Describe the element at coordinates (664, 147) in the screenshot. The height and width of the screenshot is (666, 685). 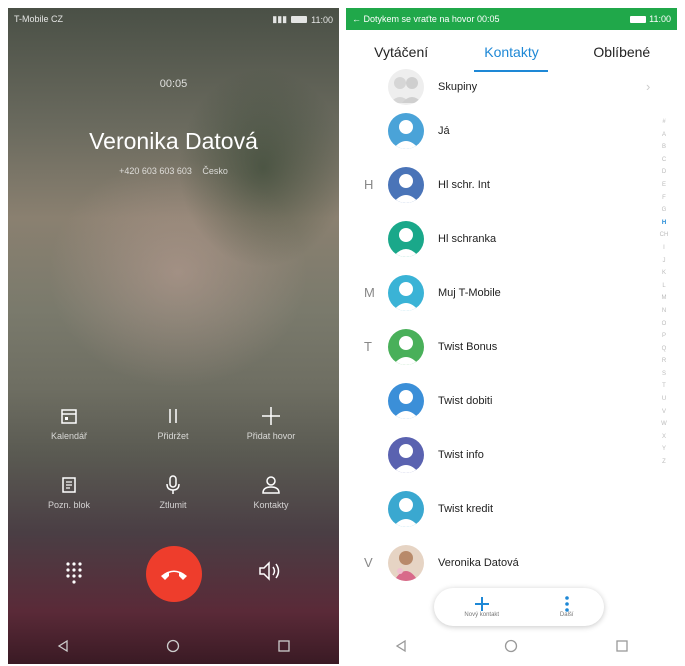
I see `index-letter: B` at that location.